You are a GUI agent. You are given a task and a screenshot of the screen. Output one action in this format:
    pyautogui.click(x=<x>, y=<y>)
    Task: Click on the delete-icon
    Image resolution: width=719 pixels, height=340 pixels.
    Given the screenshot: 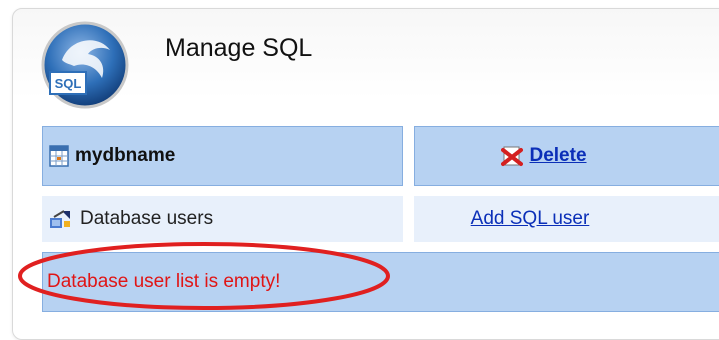 What is the action you would take?
    pyautogui.click(x=512, y=156)
    